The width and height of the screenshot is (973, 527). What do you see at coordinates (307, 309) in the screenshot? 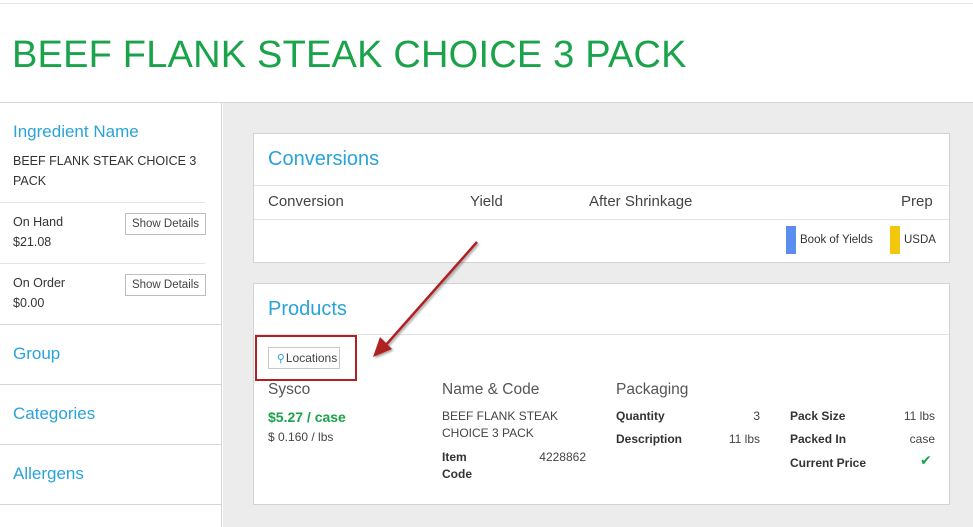
I see `products-title: Products` at bounding box center [307, 309].